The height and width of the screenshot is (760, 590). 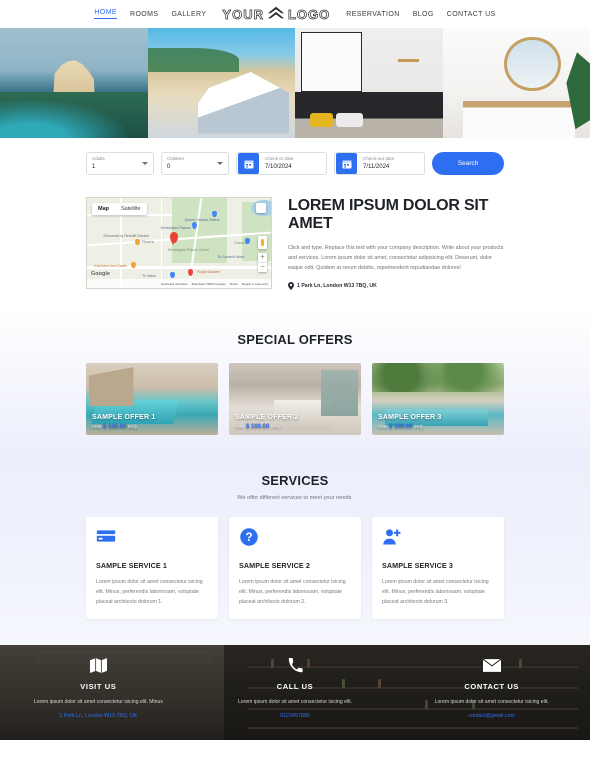 What do you see at coordinates (262, 258) in the screenshot?
I see `map-zoom-in-button: +` at bounding box center [262, 258].